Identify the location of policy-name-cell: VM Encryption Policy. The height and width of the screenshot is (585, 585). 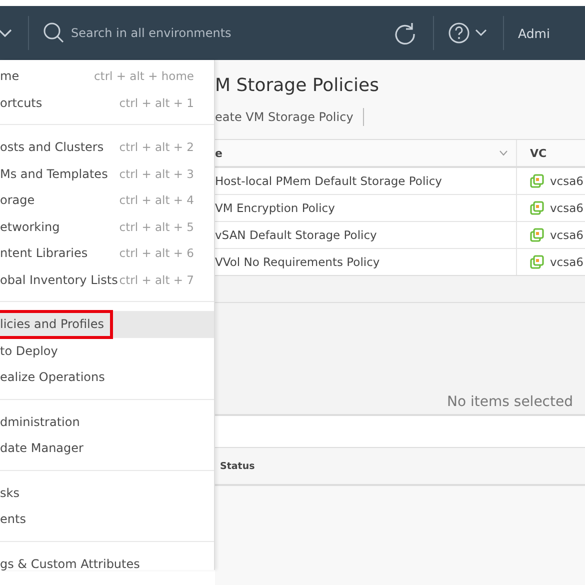
(275, 208).